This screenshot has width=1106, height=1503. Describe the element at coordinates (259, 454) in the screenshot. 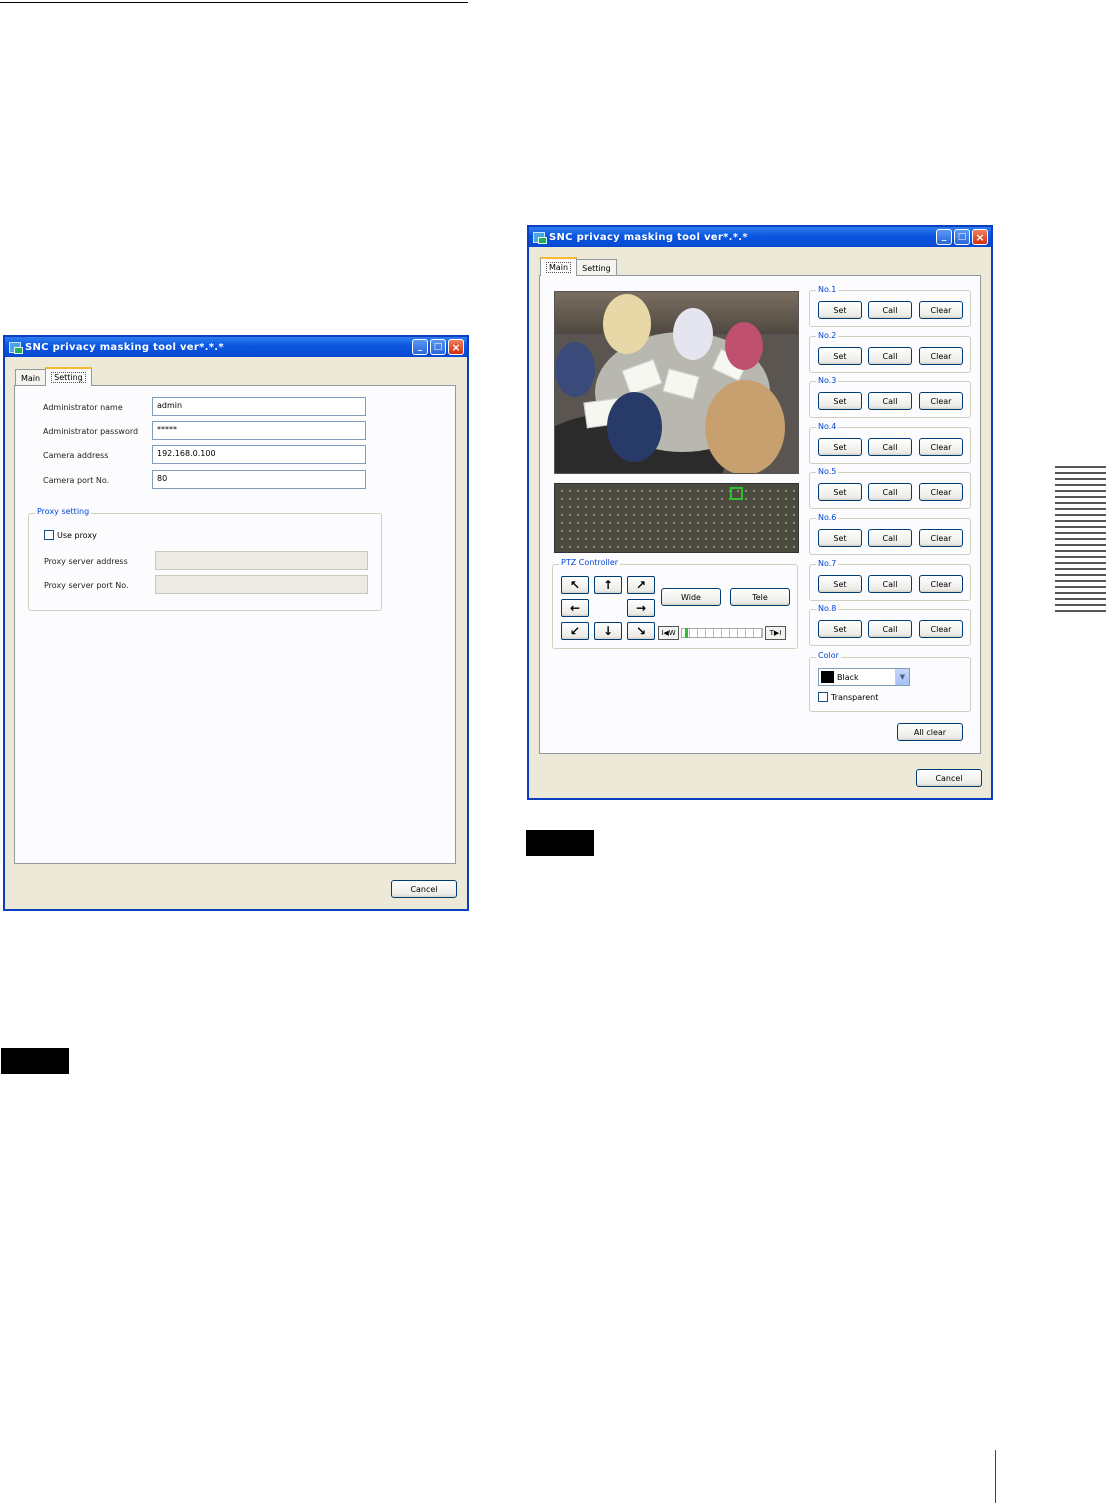

I see `camera-address-input: 192.168.0.100` at that location.